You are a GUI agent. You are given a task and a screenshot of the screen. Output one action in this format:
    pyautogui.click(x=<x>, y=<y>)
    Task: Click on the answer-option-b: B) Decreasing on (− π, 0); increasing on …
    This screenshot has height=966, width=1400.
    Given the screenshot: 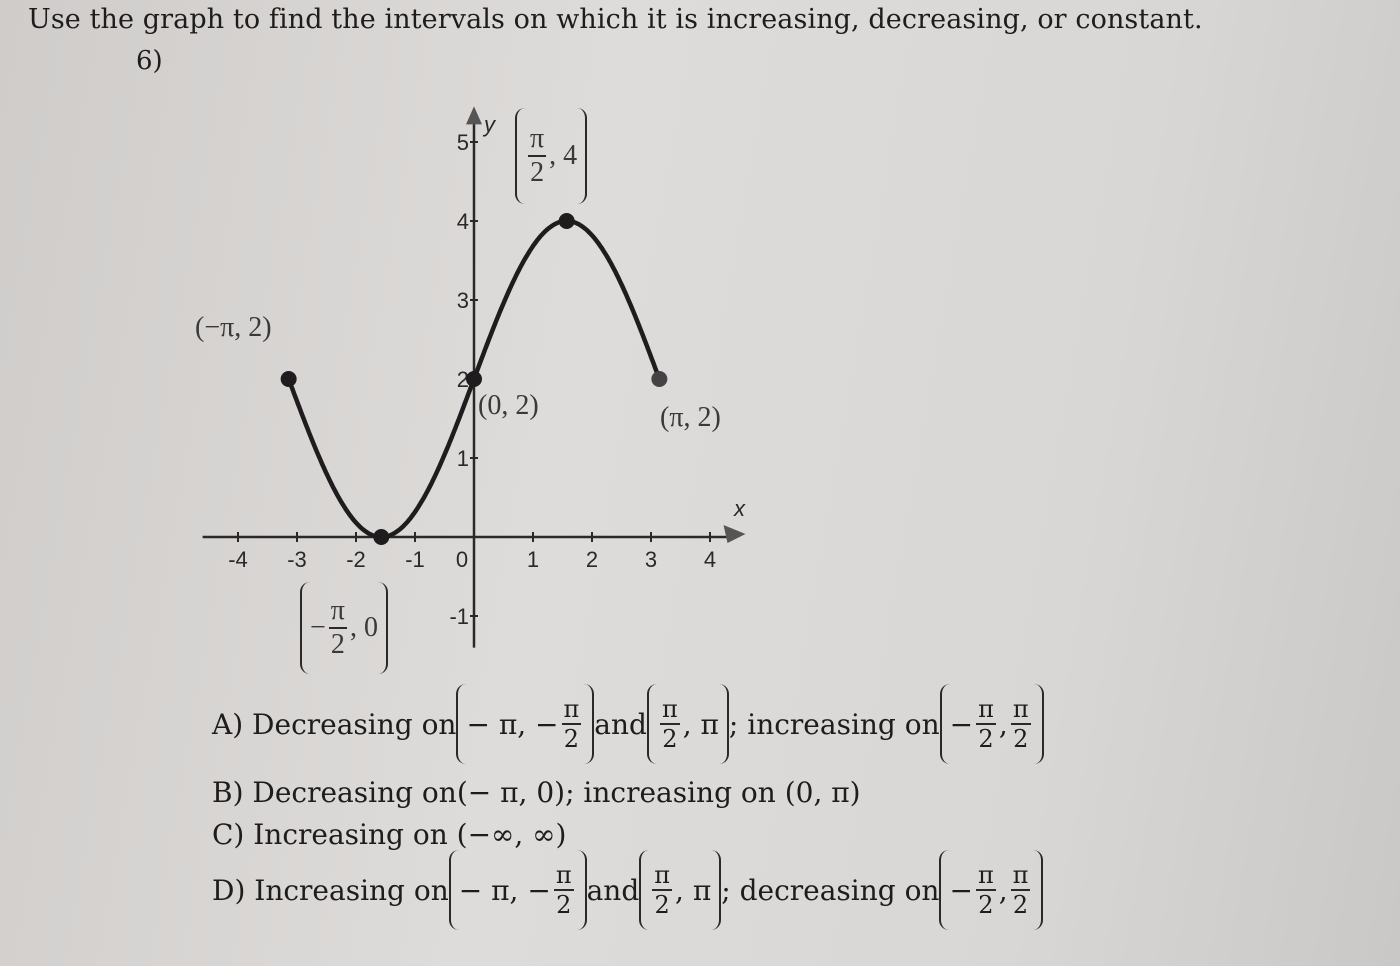 What is the action you would take?
    pyautogui.click(x=536, y=792)
    